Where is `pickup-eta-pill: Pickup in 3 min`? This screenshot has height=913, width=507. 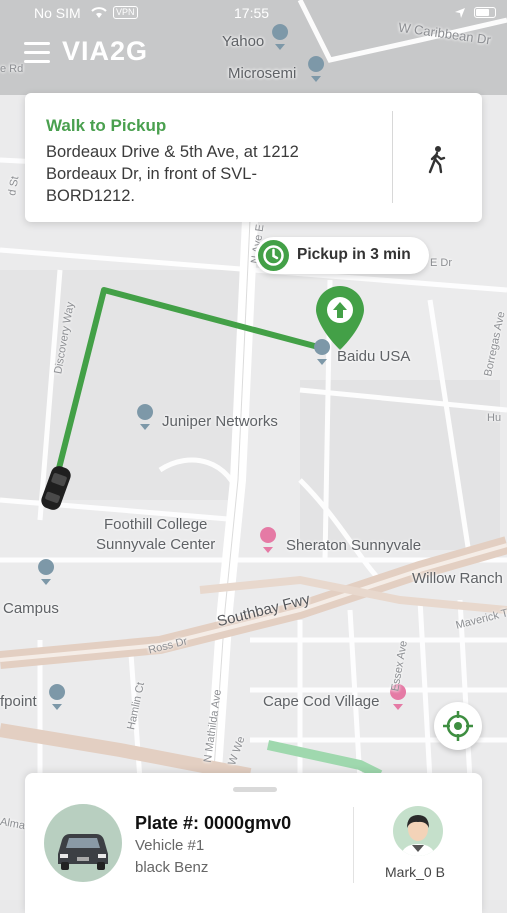 pickup-eta-pill: Pickup in 3 min is located at coordinates (342, 255).